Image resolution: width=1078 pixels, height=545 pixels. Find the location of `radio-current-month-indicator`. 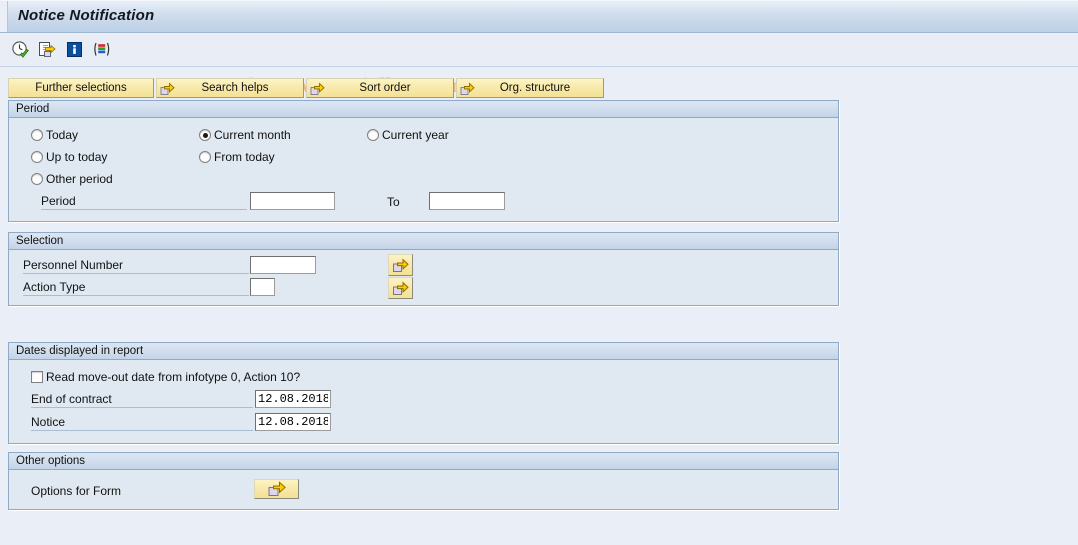

radio-current-month-indicator is located at coordinates (205, 135).